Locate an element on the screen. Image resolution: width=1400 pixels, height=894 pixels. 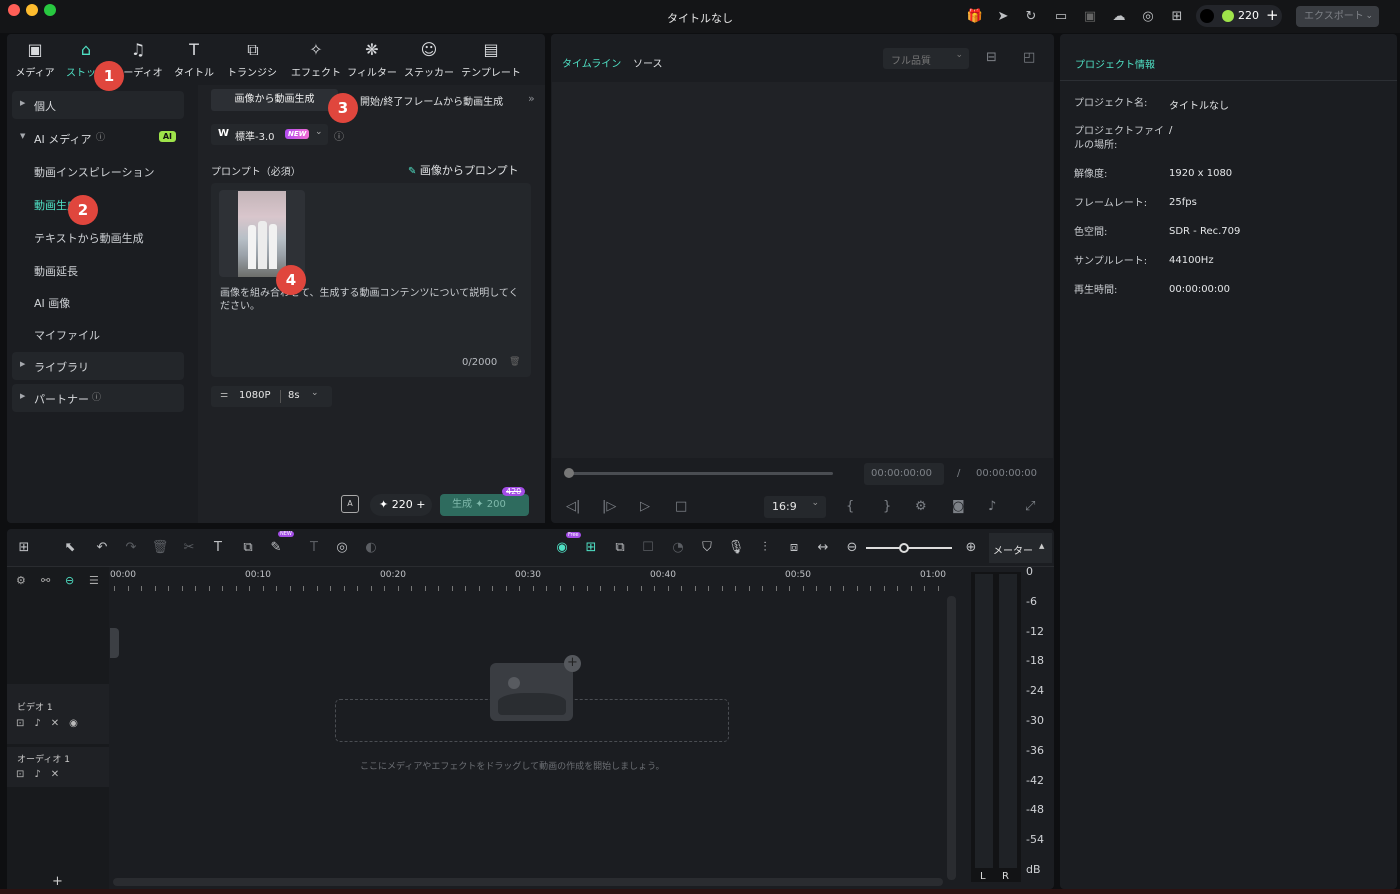
stop-icon: □ is located at coordinates (681, 506).